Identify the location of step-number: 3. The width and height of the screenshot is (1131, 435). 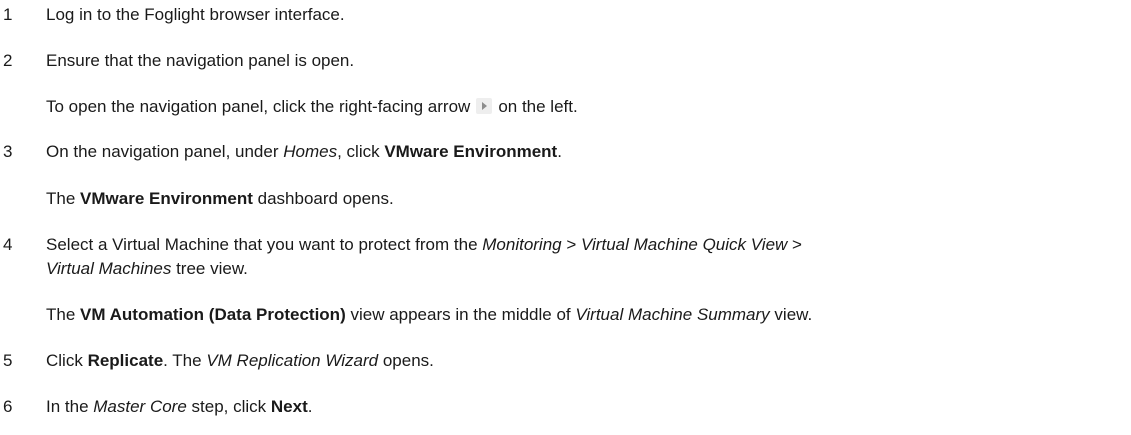
(8, 151).